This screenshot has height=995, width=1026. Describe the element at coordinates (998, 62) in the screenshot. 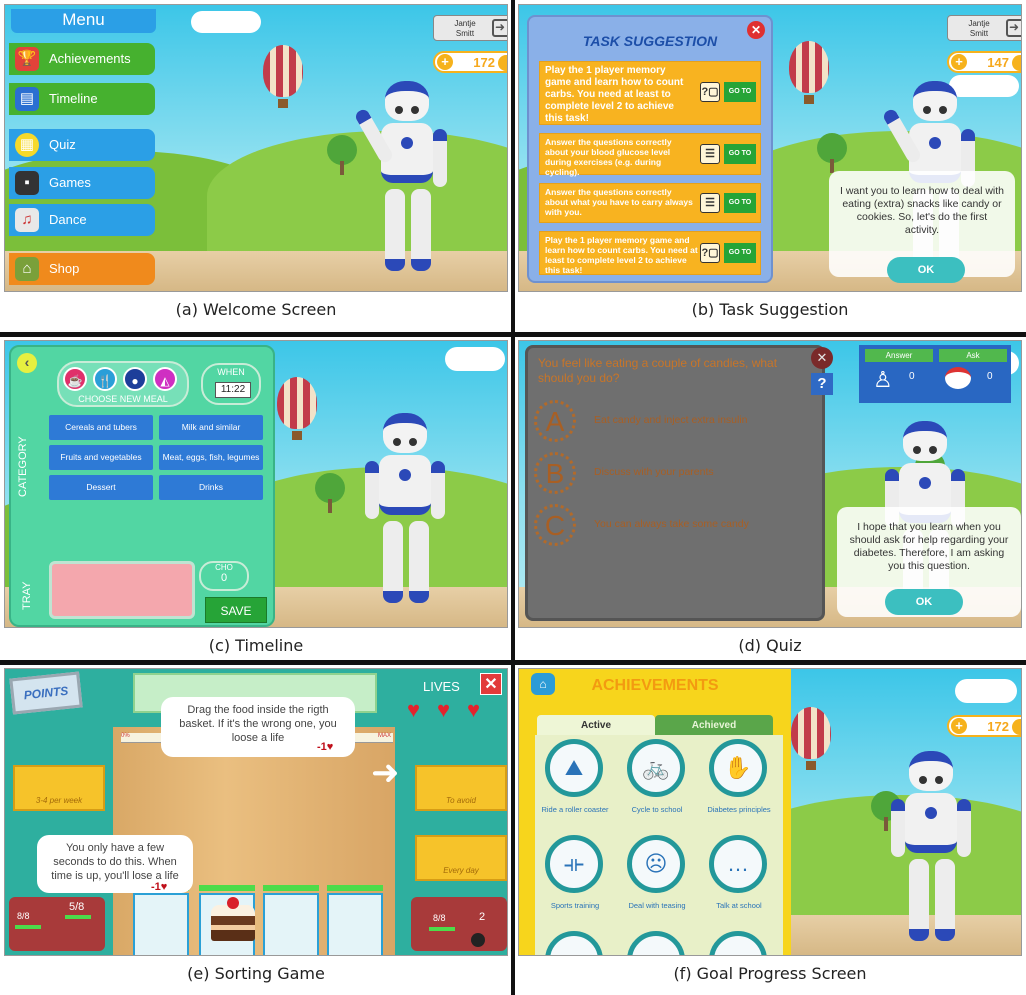

I see `coin-count: 147` at that location.